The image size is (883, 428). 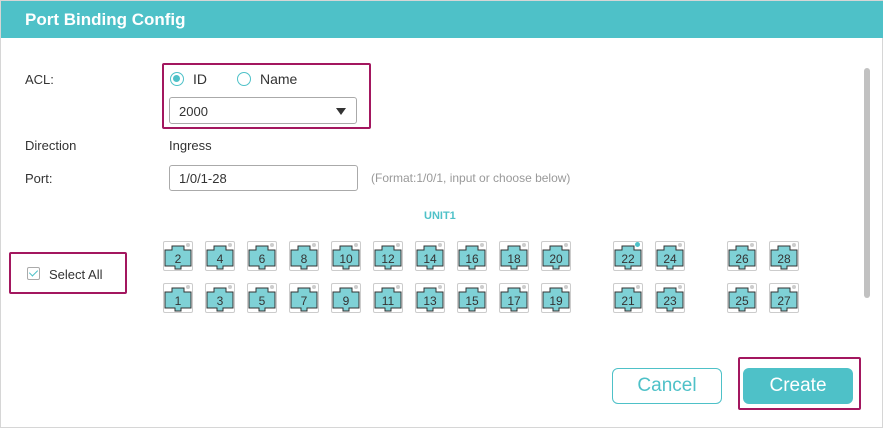 I want to click on port-number: 3, so click(x=220, y=301).